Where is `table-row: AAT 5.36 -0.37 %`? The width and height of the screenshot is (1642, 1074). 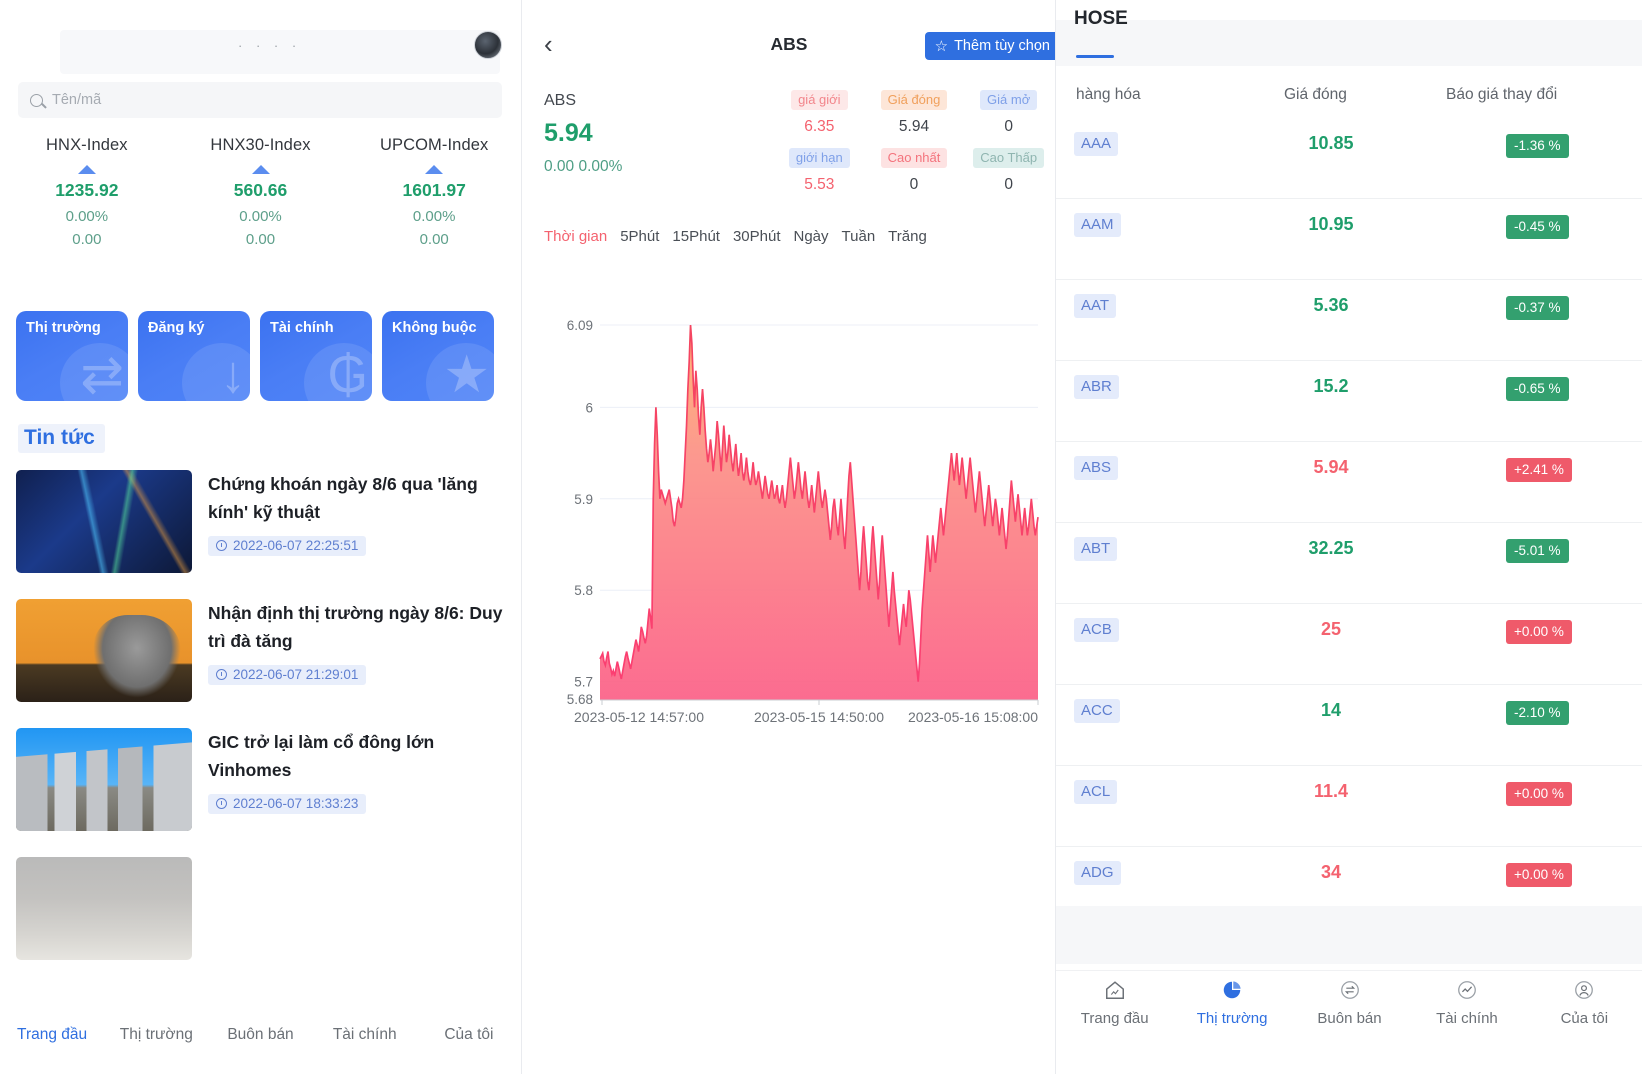 table-row: AAT 5.36 -0.37 % is located at coordinates (1349, 320).